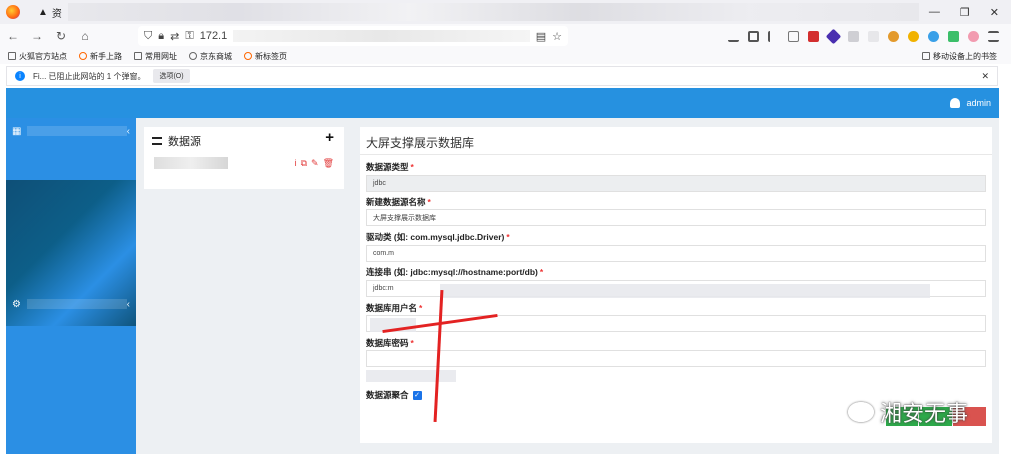 The image size is (1011, 454). I want to click on close-window-button: ✕, so click(994, 12).